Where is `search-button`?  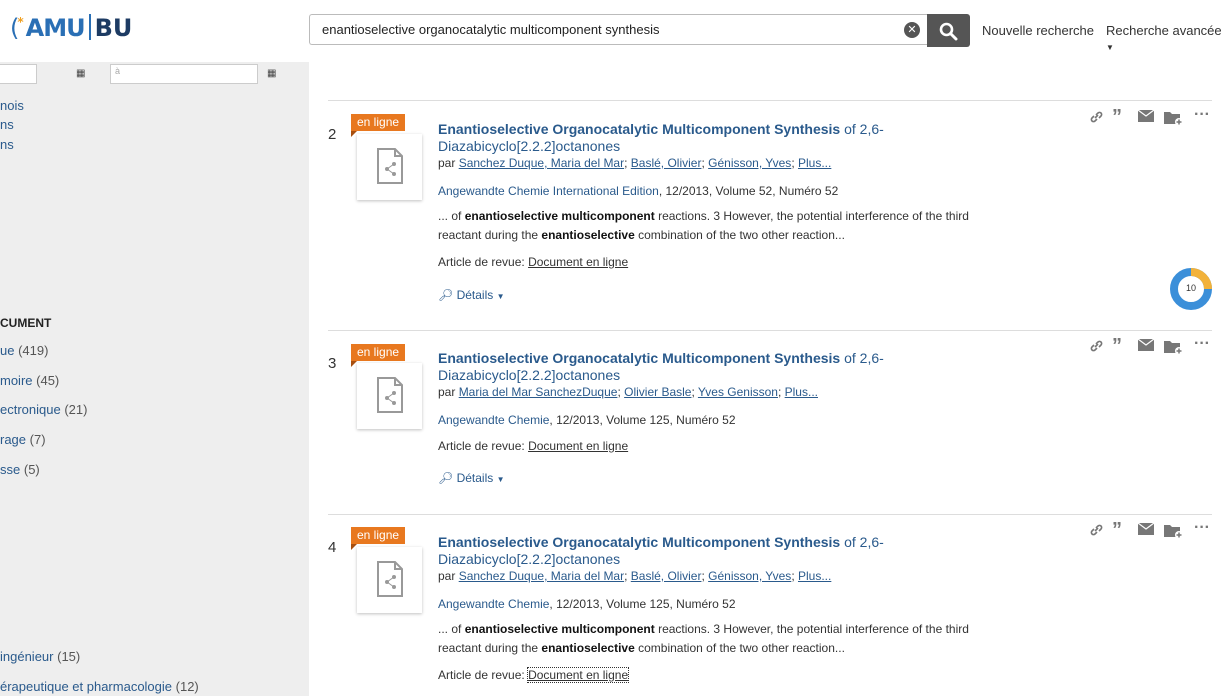 search-button is located at coordinates (948, 30).